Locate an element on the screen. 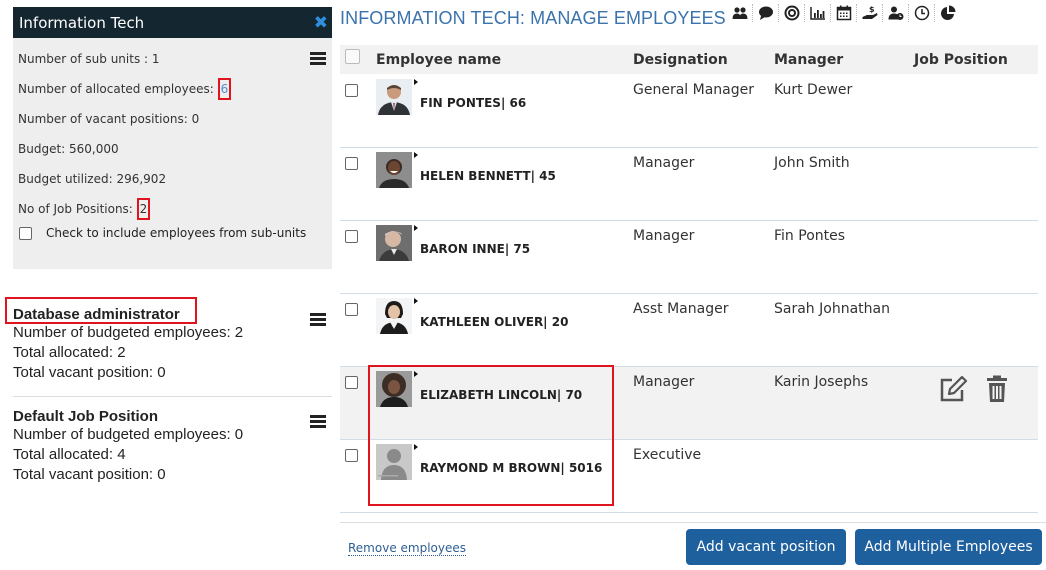 This screenshot has height=570, width=1046. job-position-line: Total allocated: 2 is located at coordinates (69, 352).